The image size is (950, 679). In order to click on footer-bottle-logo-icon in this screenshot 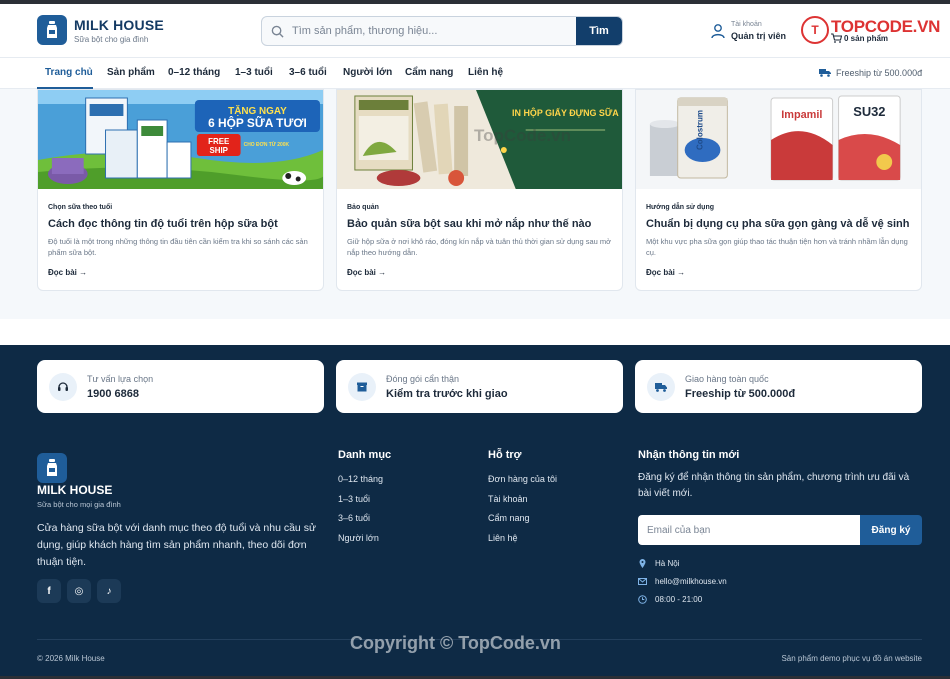, I will do `click(52, 468)`.